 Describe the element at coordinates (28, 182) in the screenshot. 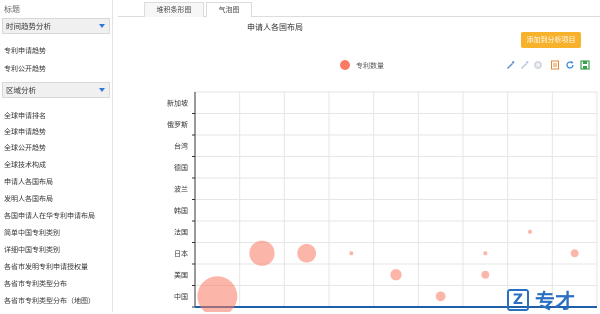

I see `sidebar-item: 申请人各国布局` at that location.